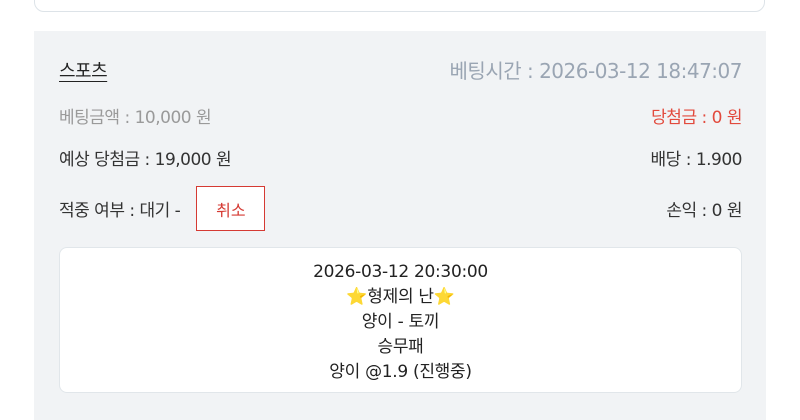  Describe the element at coordinates (696, 160) in the screenshot. I see `odds: 배당 : 1.900` at that location.